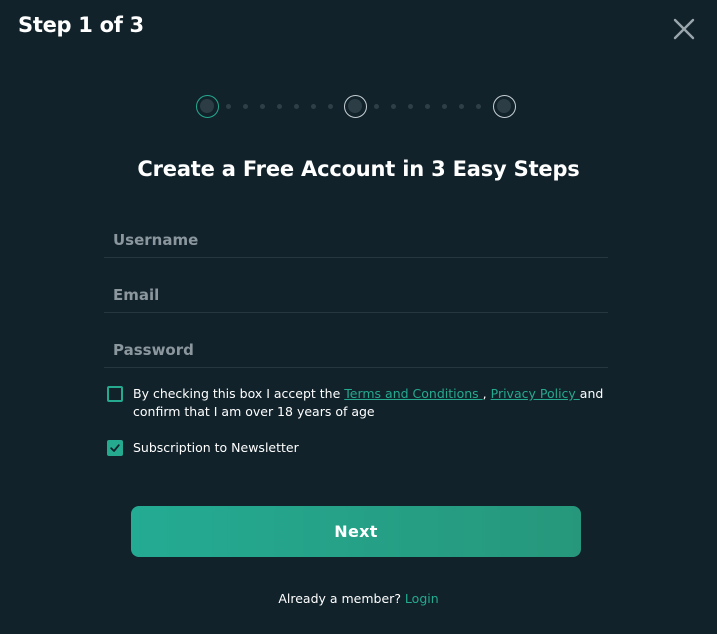 The height and width of the screenshot is (634, 717). I want to click on email-field-wrapper, so click(356, 293).